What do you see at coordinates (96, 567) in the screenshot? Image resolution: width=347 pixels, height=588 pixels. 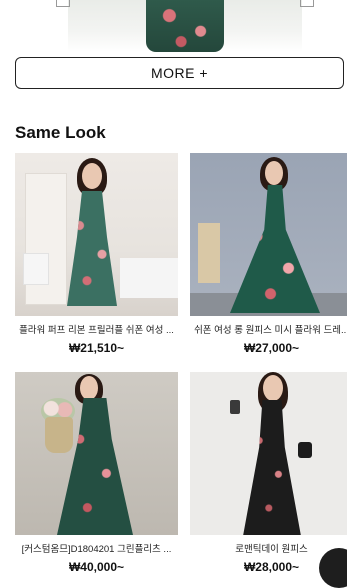 I see `product-price: ₩40,000~` at bounding box center [96, 567].